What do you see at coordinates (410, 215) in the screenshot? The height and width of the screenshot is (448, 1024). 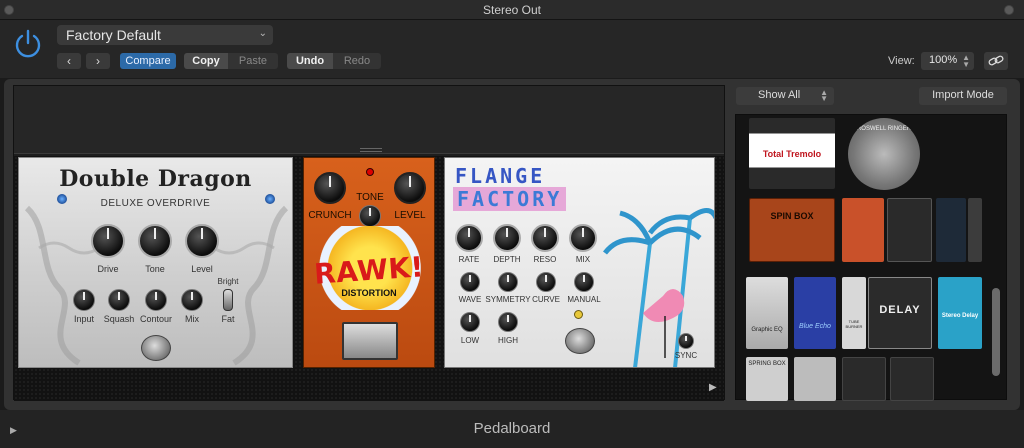 I see `level-label: LEVEL` at bounding box center [410, 215].